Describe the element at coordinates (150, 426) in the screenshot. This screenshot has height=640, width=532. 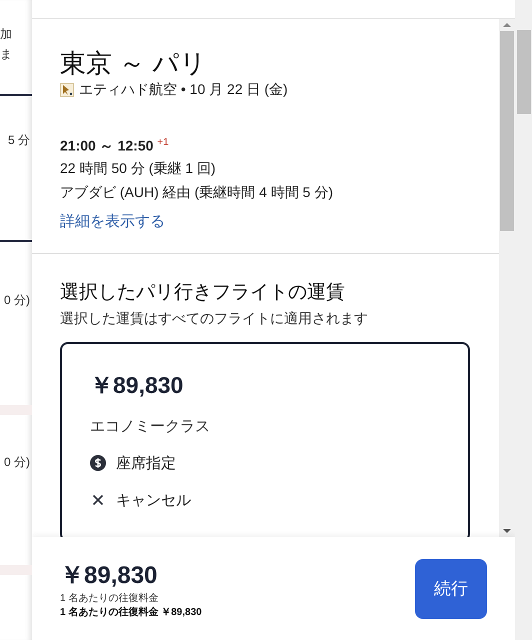
I see `cabin-class: エコノミークラス` at that location.